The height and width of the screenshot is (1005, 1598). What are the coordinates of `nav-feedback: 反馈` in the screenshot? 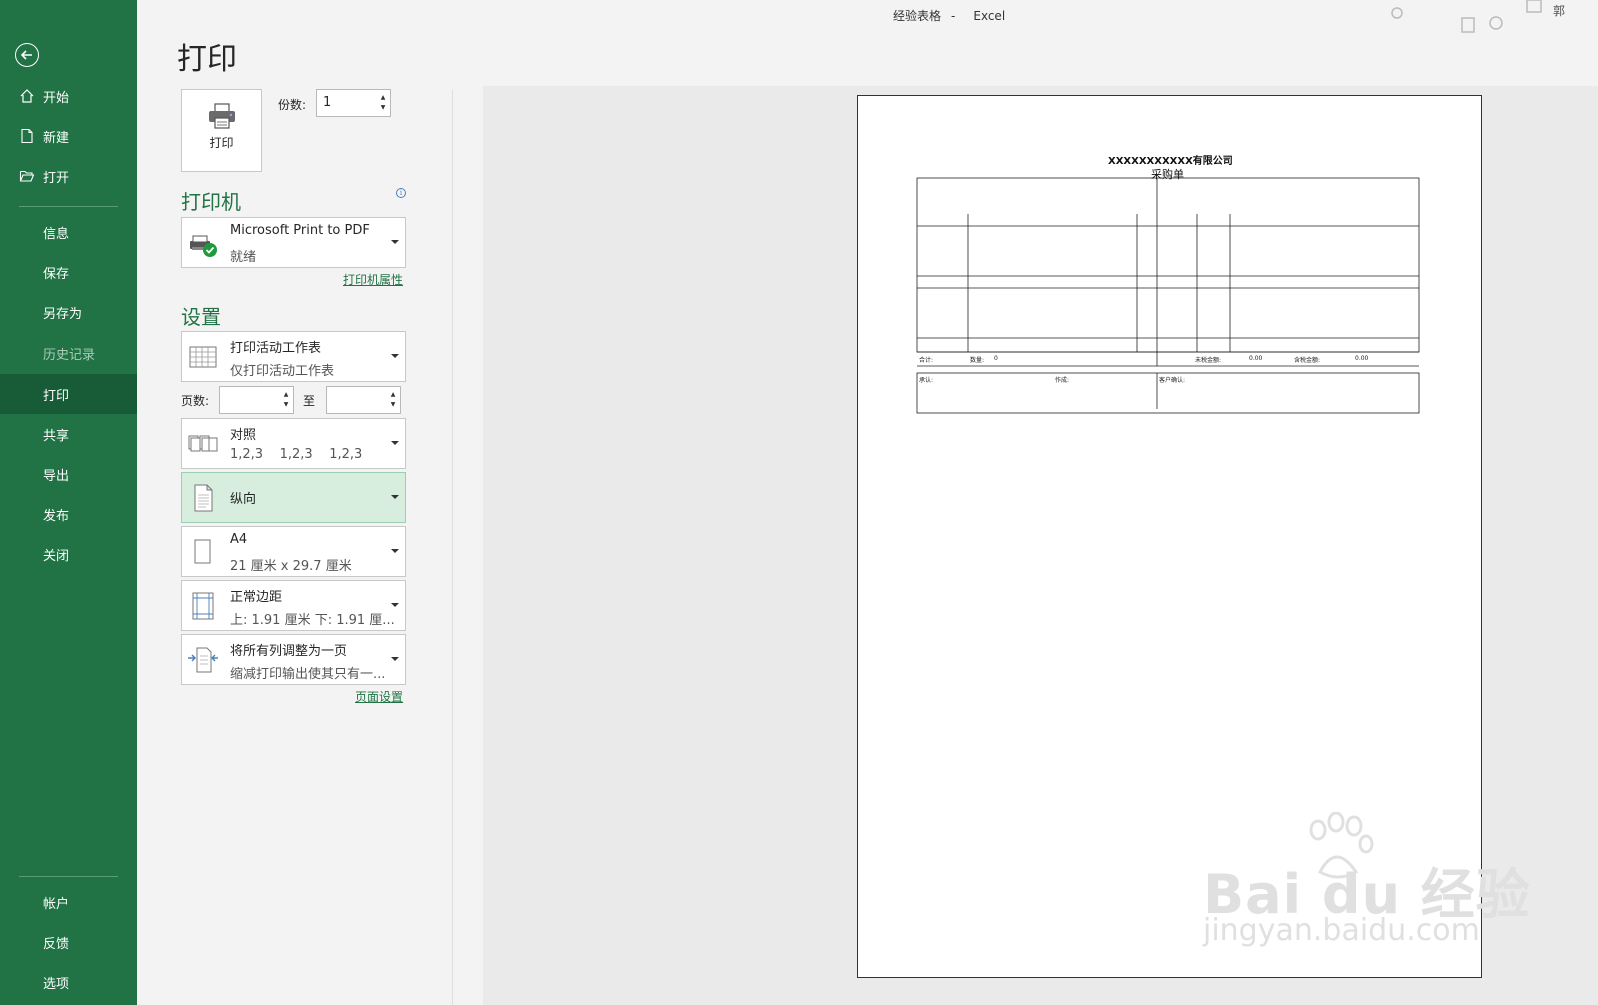 It's located at (68, 942).